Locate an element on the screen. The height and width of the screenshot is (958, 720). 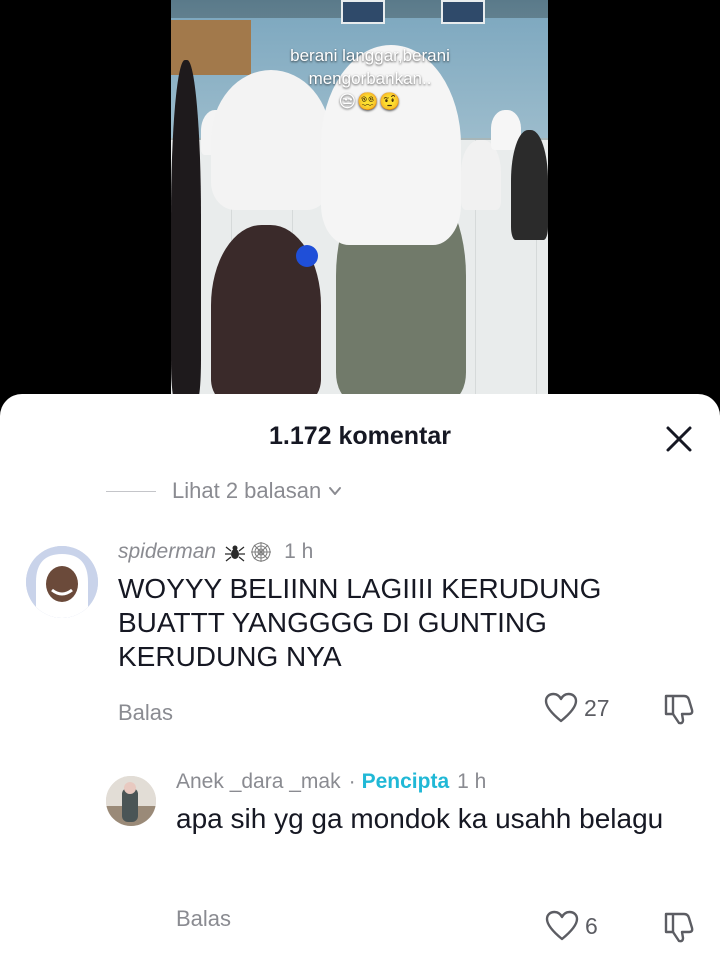
view-replies-link: Lihat 2 balasan is located at coordinates (224, 491).